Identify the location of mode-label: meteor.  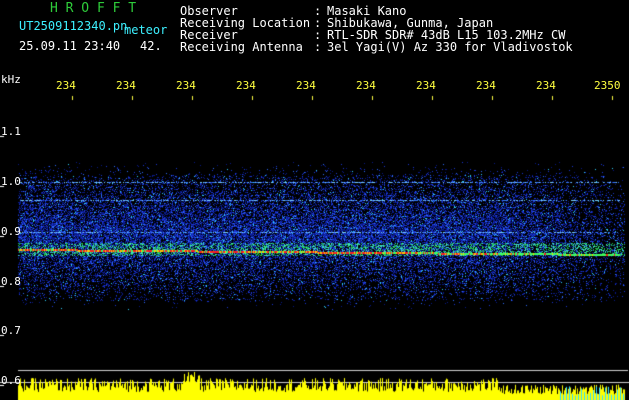
(146, 30).